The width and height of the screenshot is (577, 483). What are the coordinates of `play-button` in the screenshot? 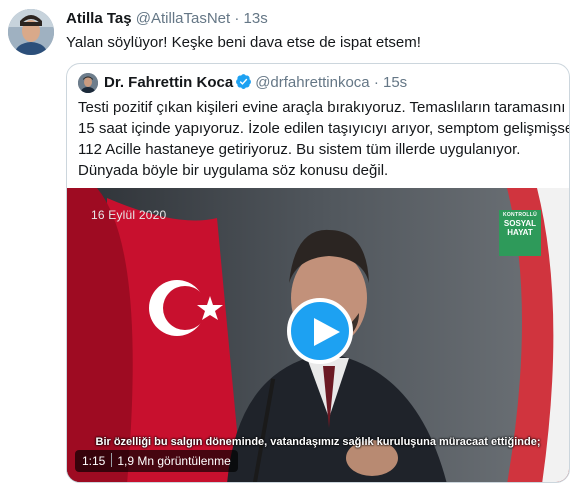 It's located at (320, 331).